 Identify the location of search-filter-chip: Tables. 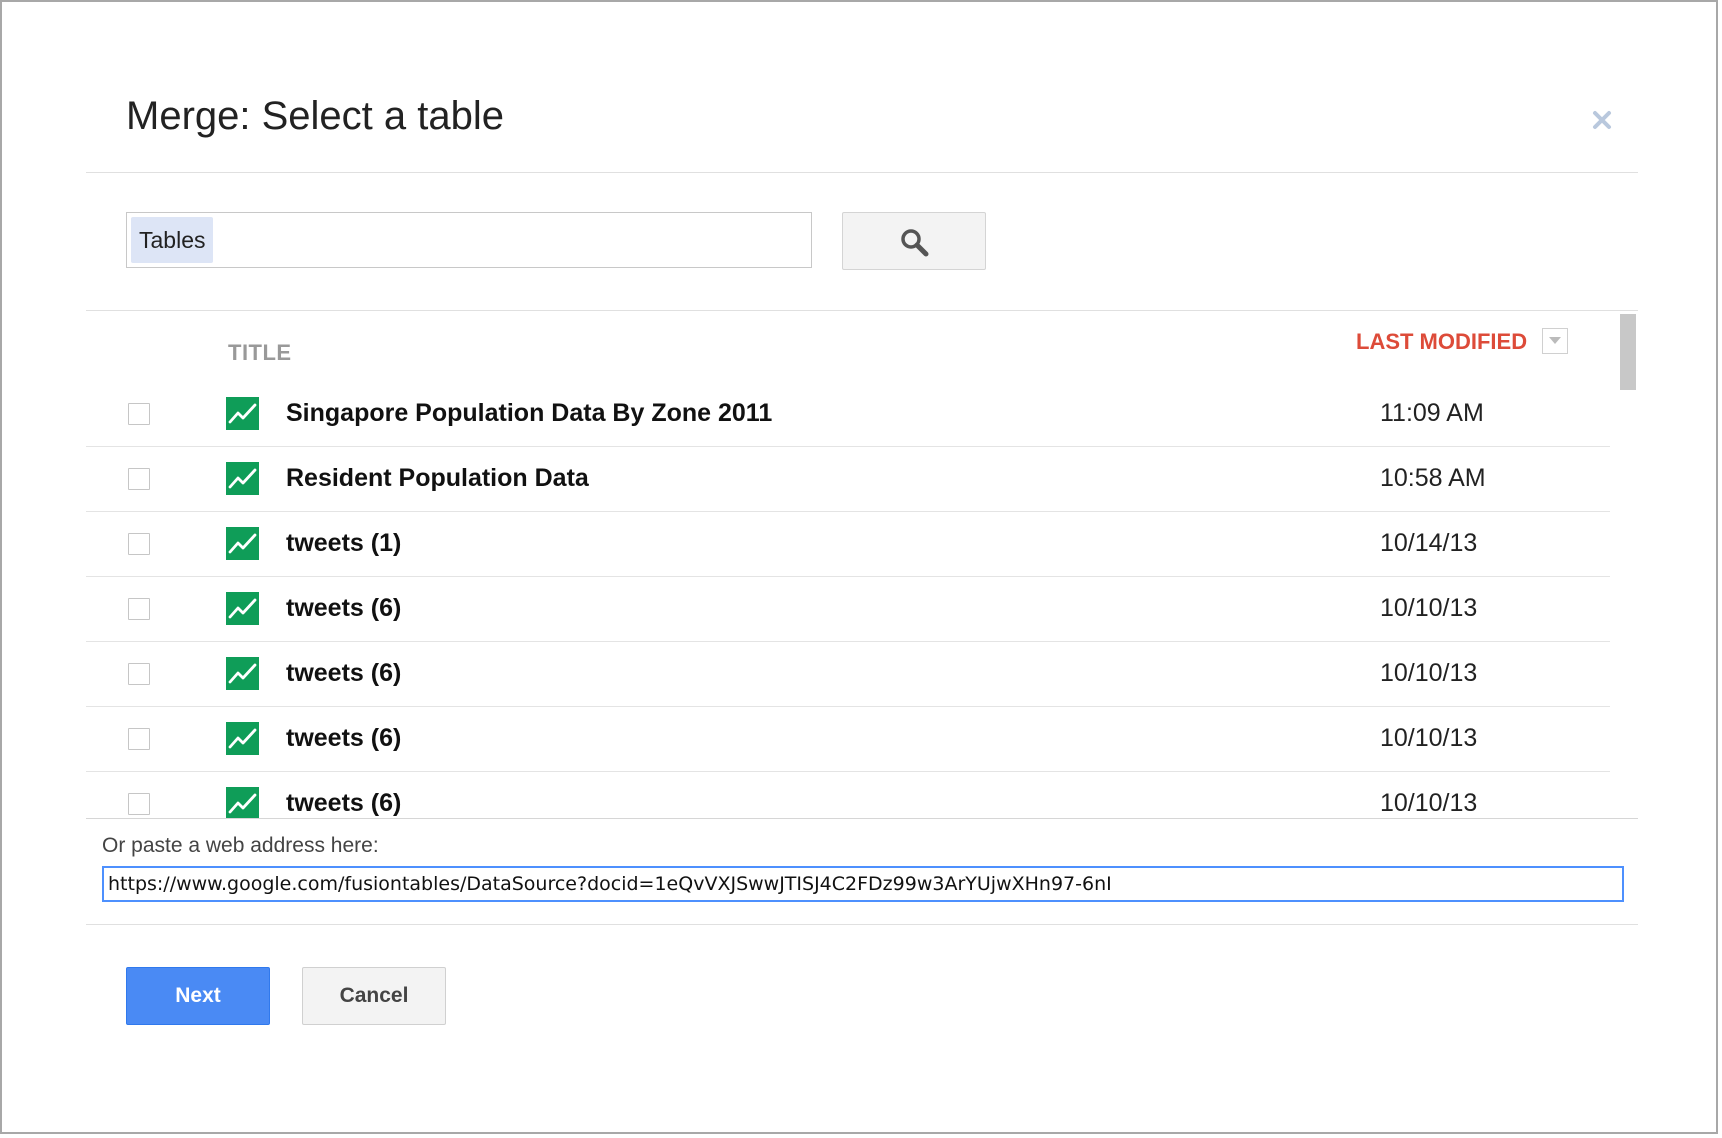
(172, 240).